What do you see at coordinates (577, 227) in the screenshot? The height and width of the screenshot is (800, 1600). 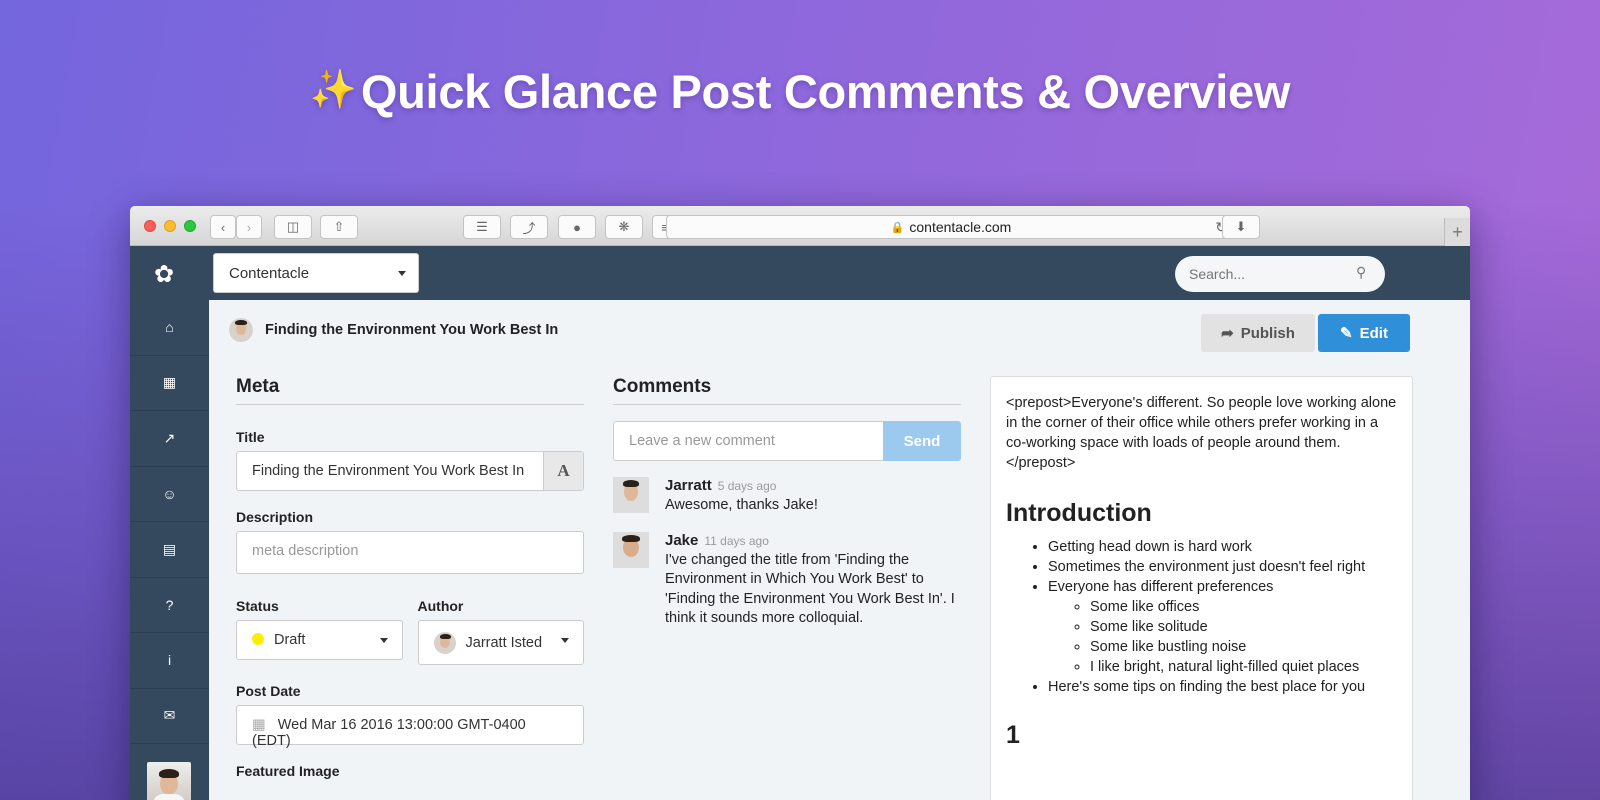 I see `grammarly-extension-icon: ●` at bounding box center [577, 227].